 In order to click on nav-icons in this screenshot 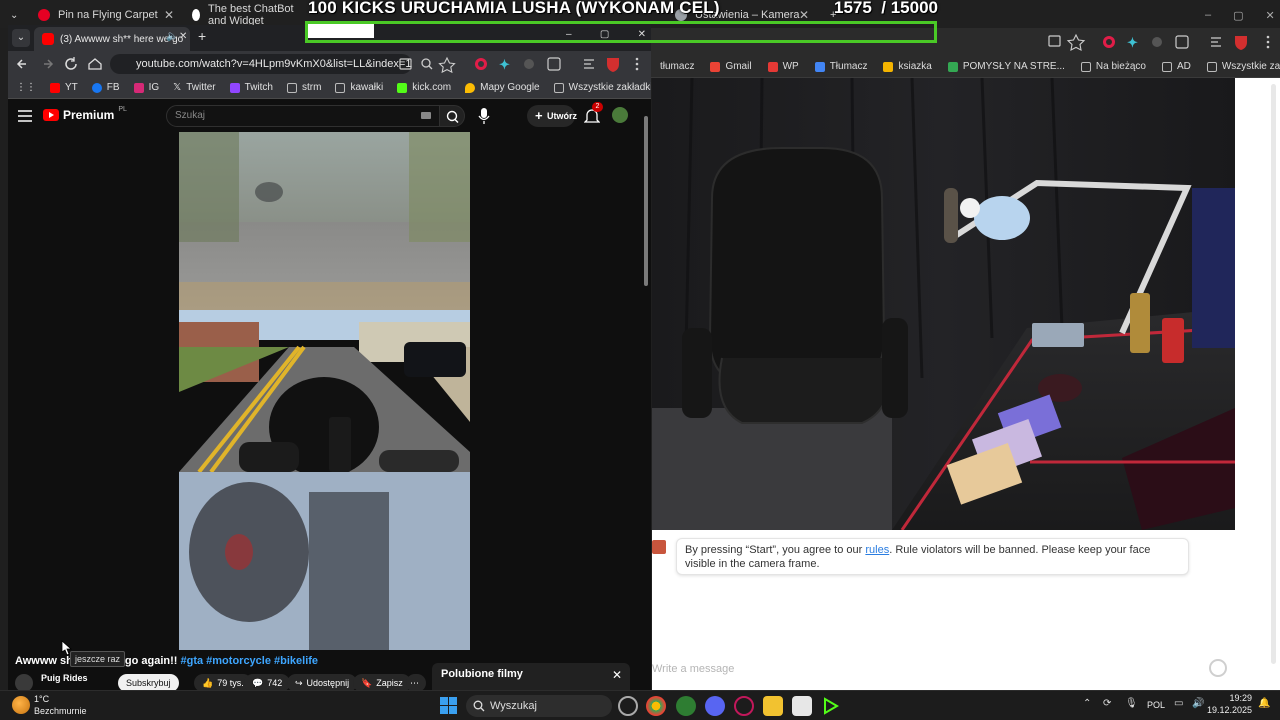, I will do `click(59, 63)`.